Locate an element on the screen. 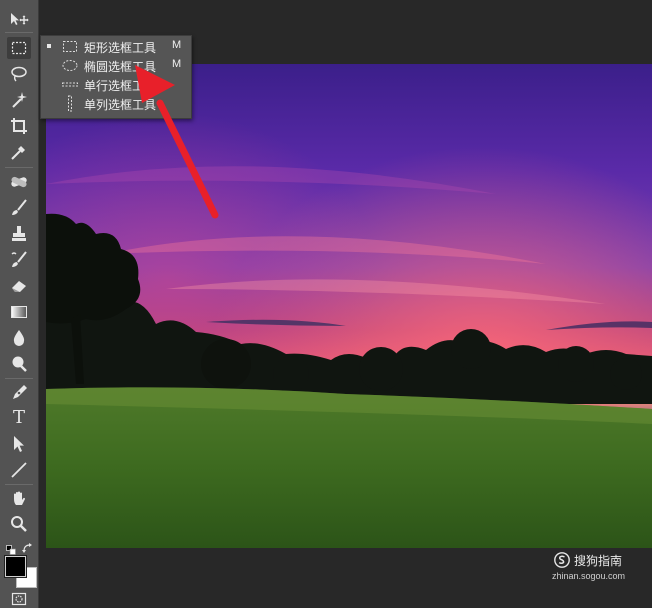 The image size is (652, 608). healing-tool-icon is located at coordinates (19, 182).